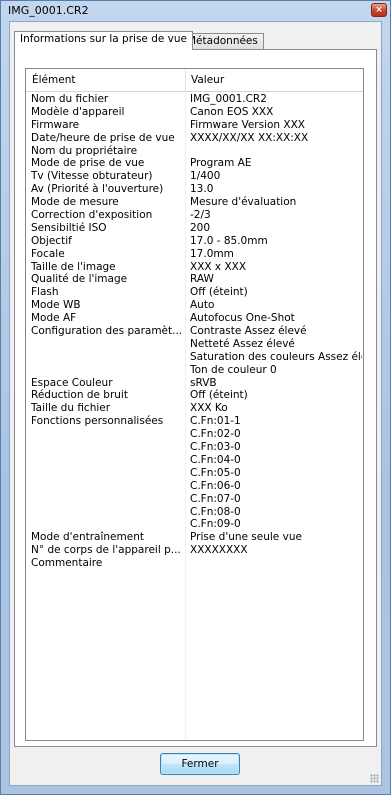 This screenshot has height=795, width=391. Describe the element at coordinates (247, 124) in the screenshot. I see `row-value: Firmware Version XXX` at that location.